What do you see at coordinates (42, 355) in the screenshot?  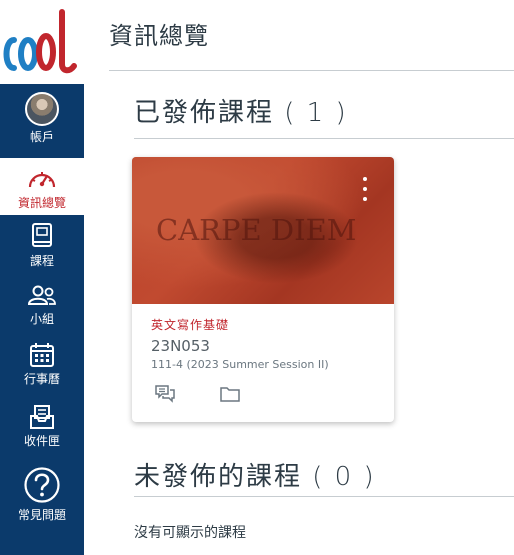 I see `calendar-icon` at bounding box center [42, 355].